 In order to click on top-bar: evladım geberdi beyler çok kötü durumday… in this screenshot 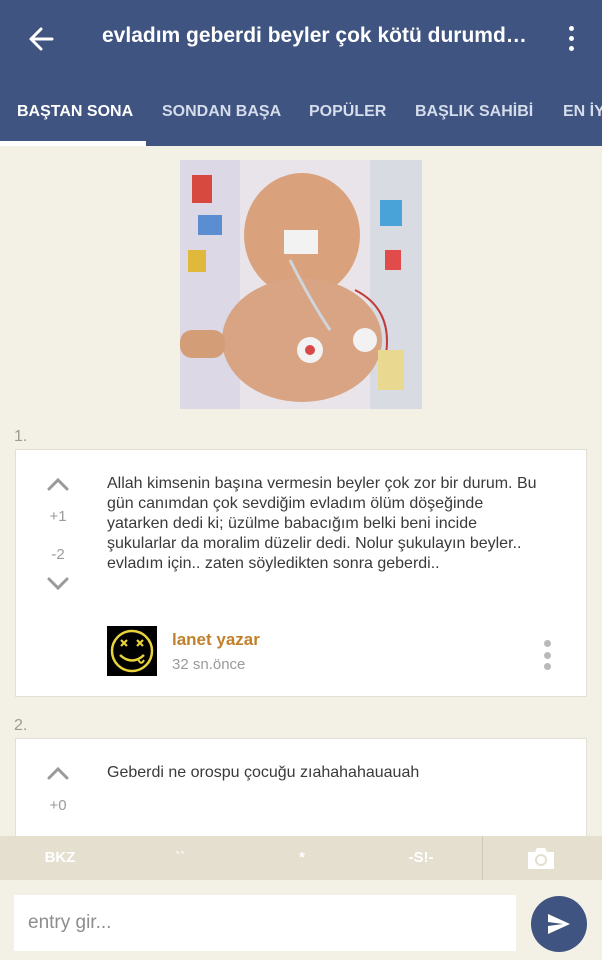, I will do `click(301, 39)`.